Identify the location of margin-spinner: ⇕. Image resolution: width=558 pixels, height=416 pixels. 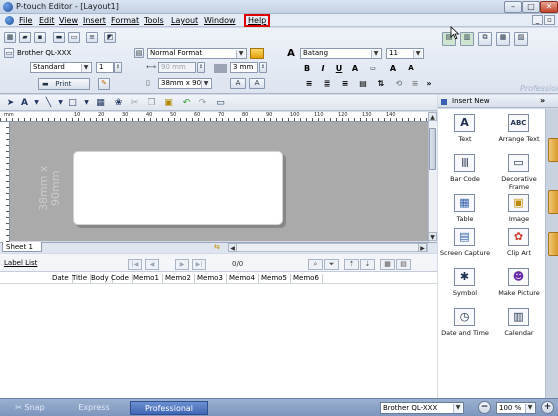
(263, 67).